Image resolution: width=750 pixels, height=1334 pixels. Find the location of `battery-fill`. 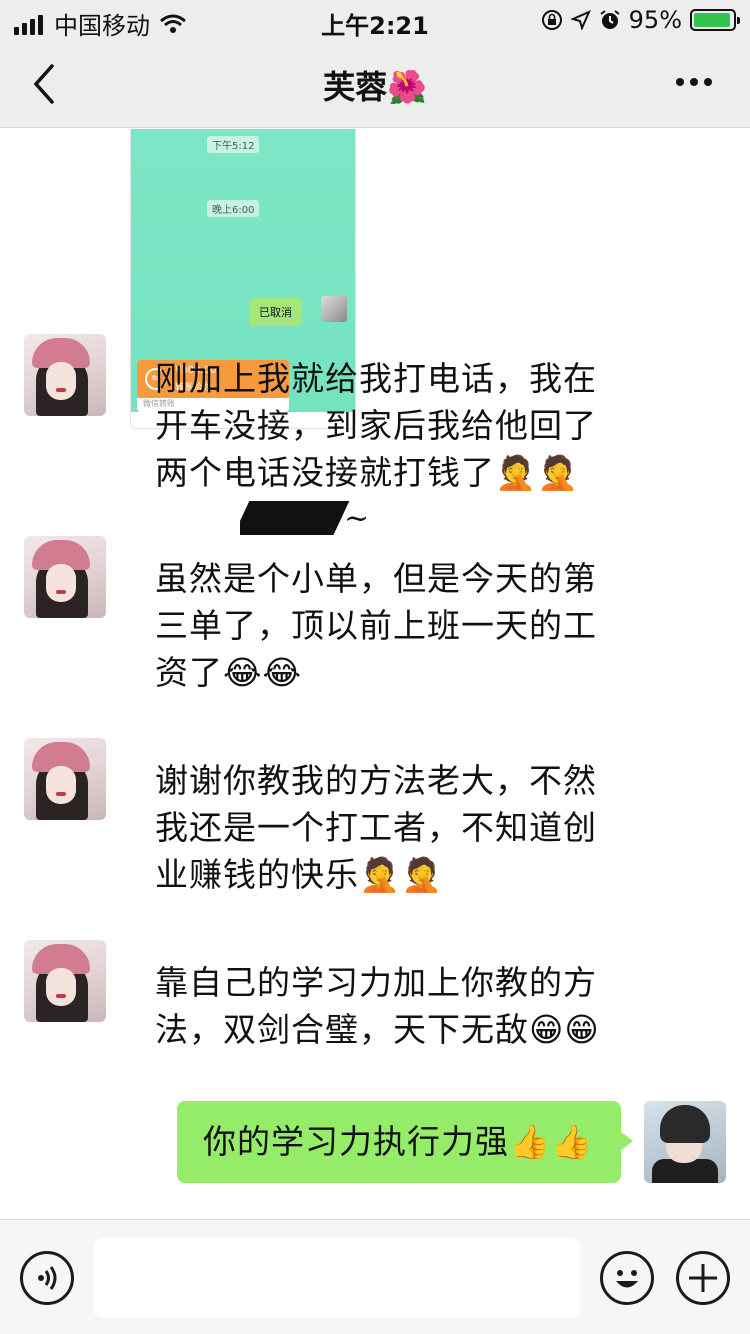

battery-fill is located at coordinates (712, 20).